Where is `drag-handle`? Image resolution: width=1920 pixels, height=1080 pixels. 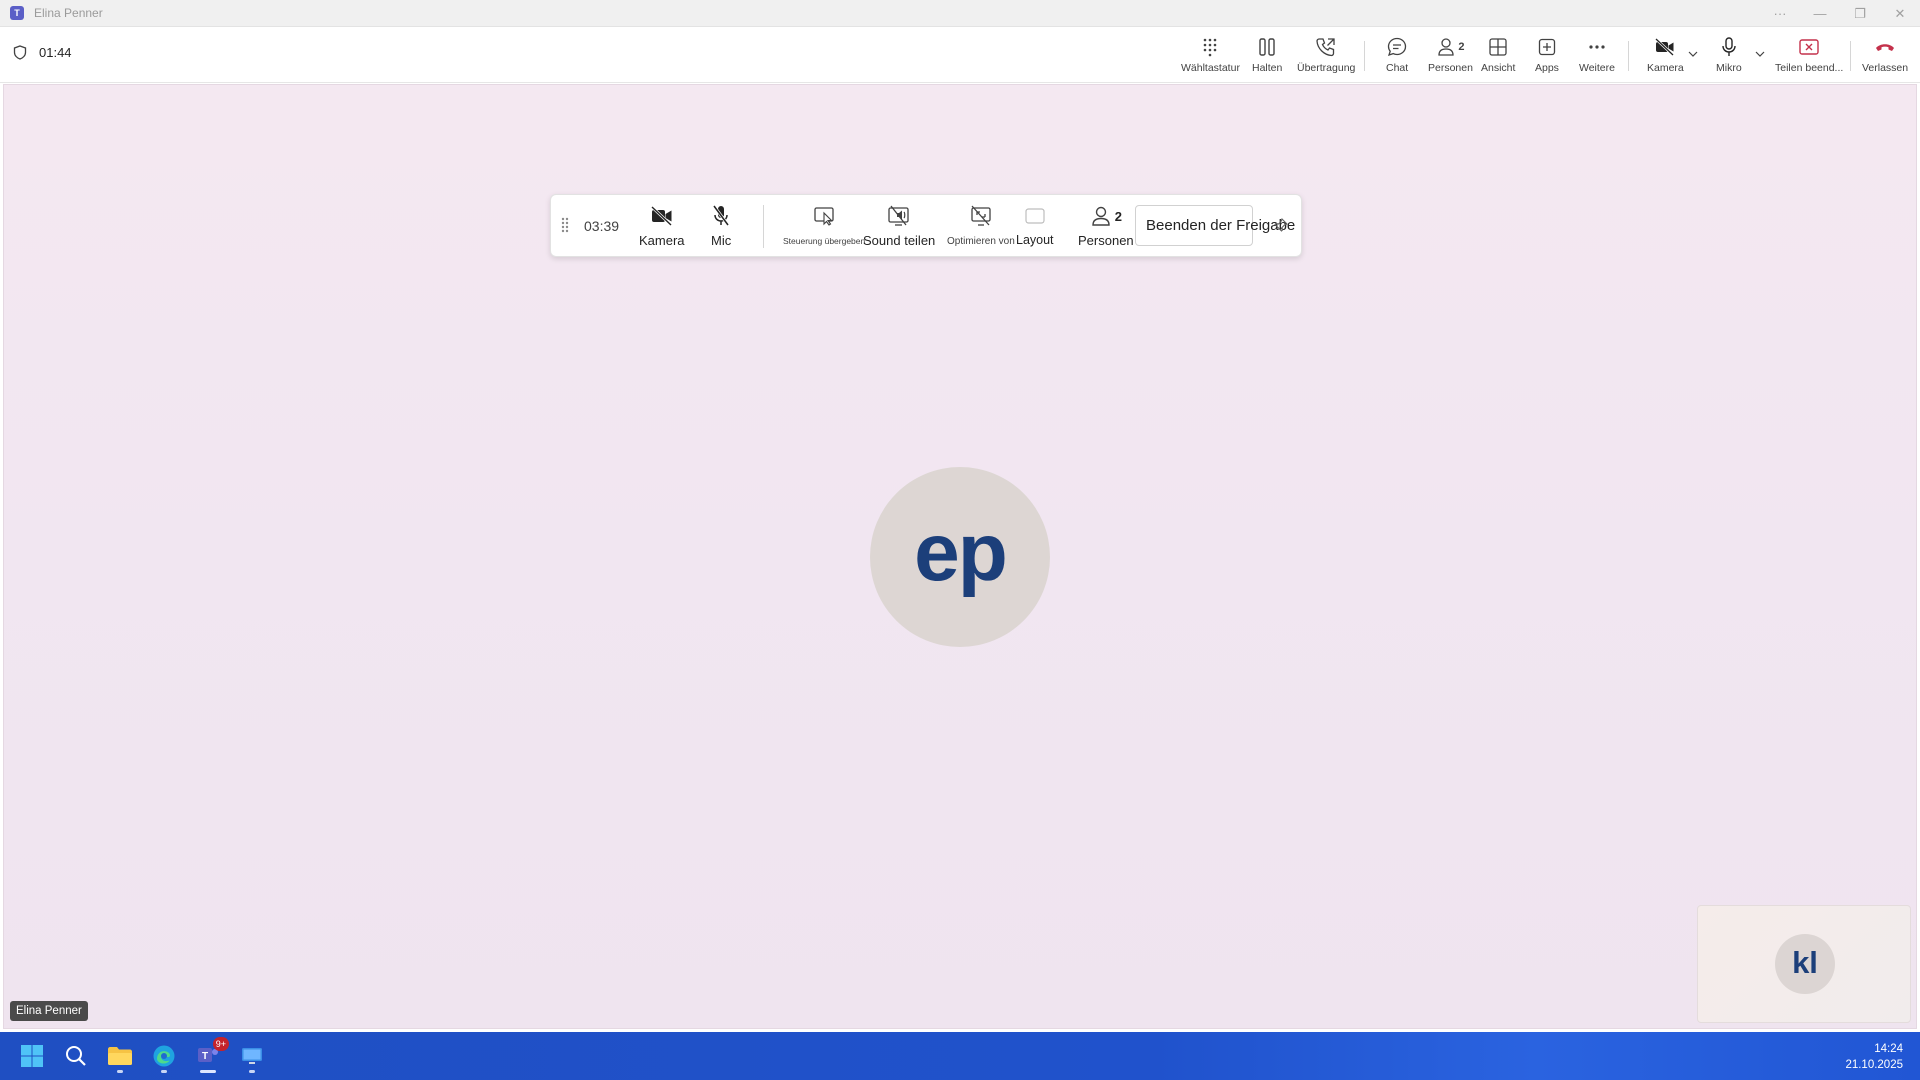 drag-handle is located at coordinates (565, 227).